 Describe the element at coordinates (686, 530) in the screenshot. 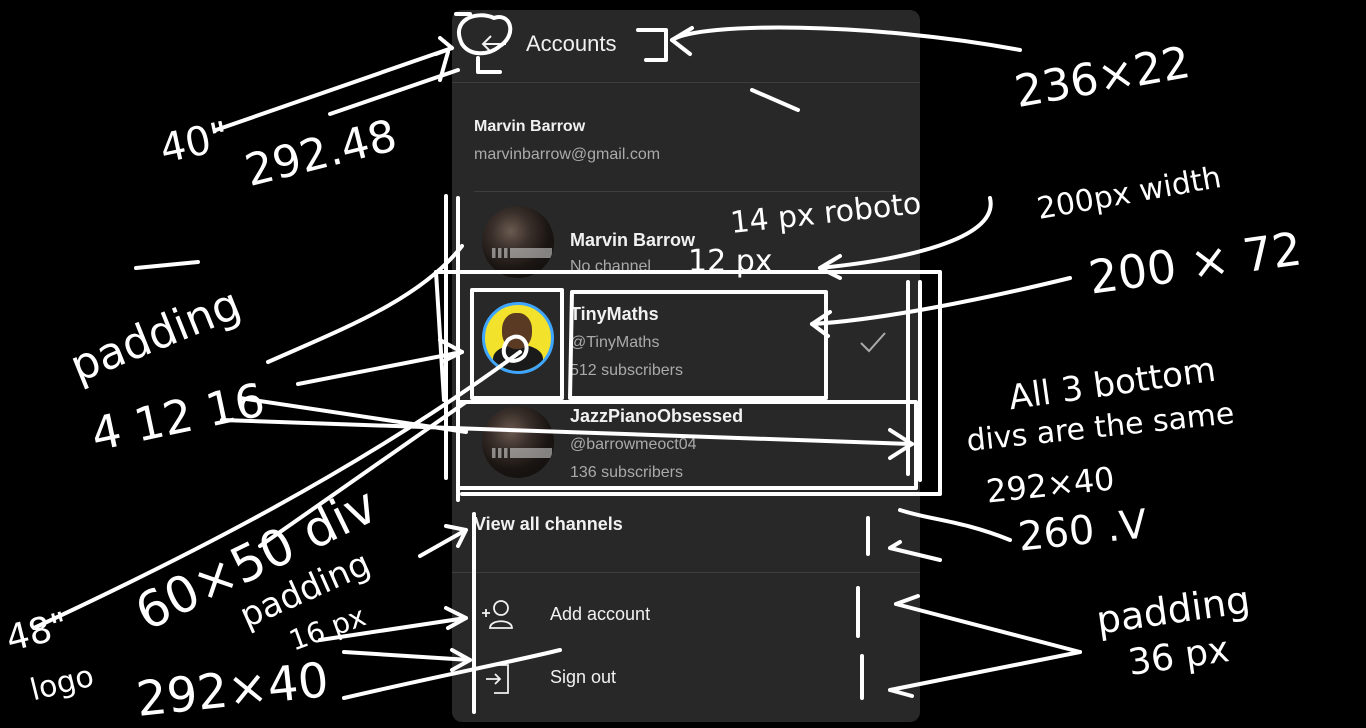

I see `view-all-channels-link: View all channels` at that location.